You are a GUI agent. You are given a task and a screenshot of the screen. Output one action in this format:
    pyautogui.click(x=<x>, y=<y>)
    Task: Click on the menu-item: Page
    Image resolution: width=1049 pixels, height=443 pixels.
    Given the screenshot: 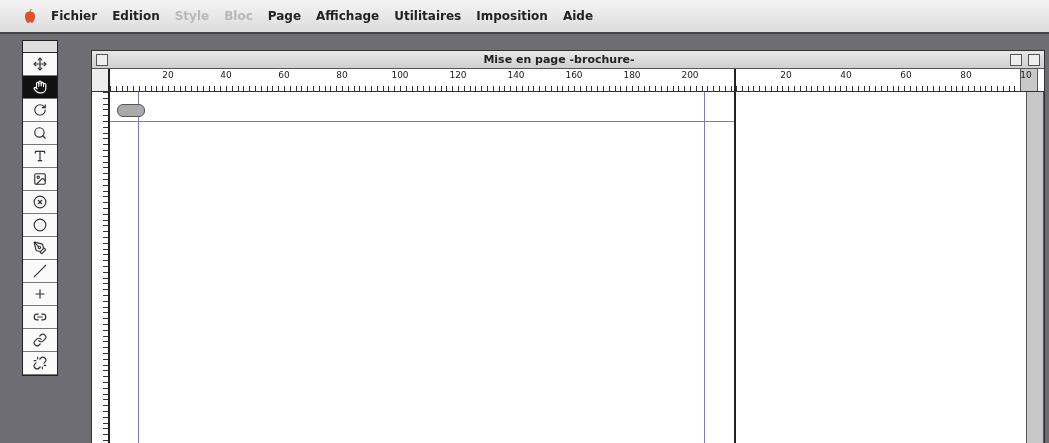 What is the action you would take?
    pyautogui.click(x=284, y=16)
    